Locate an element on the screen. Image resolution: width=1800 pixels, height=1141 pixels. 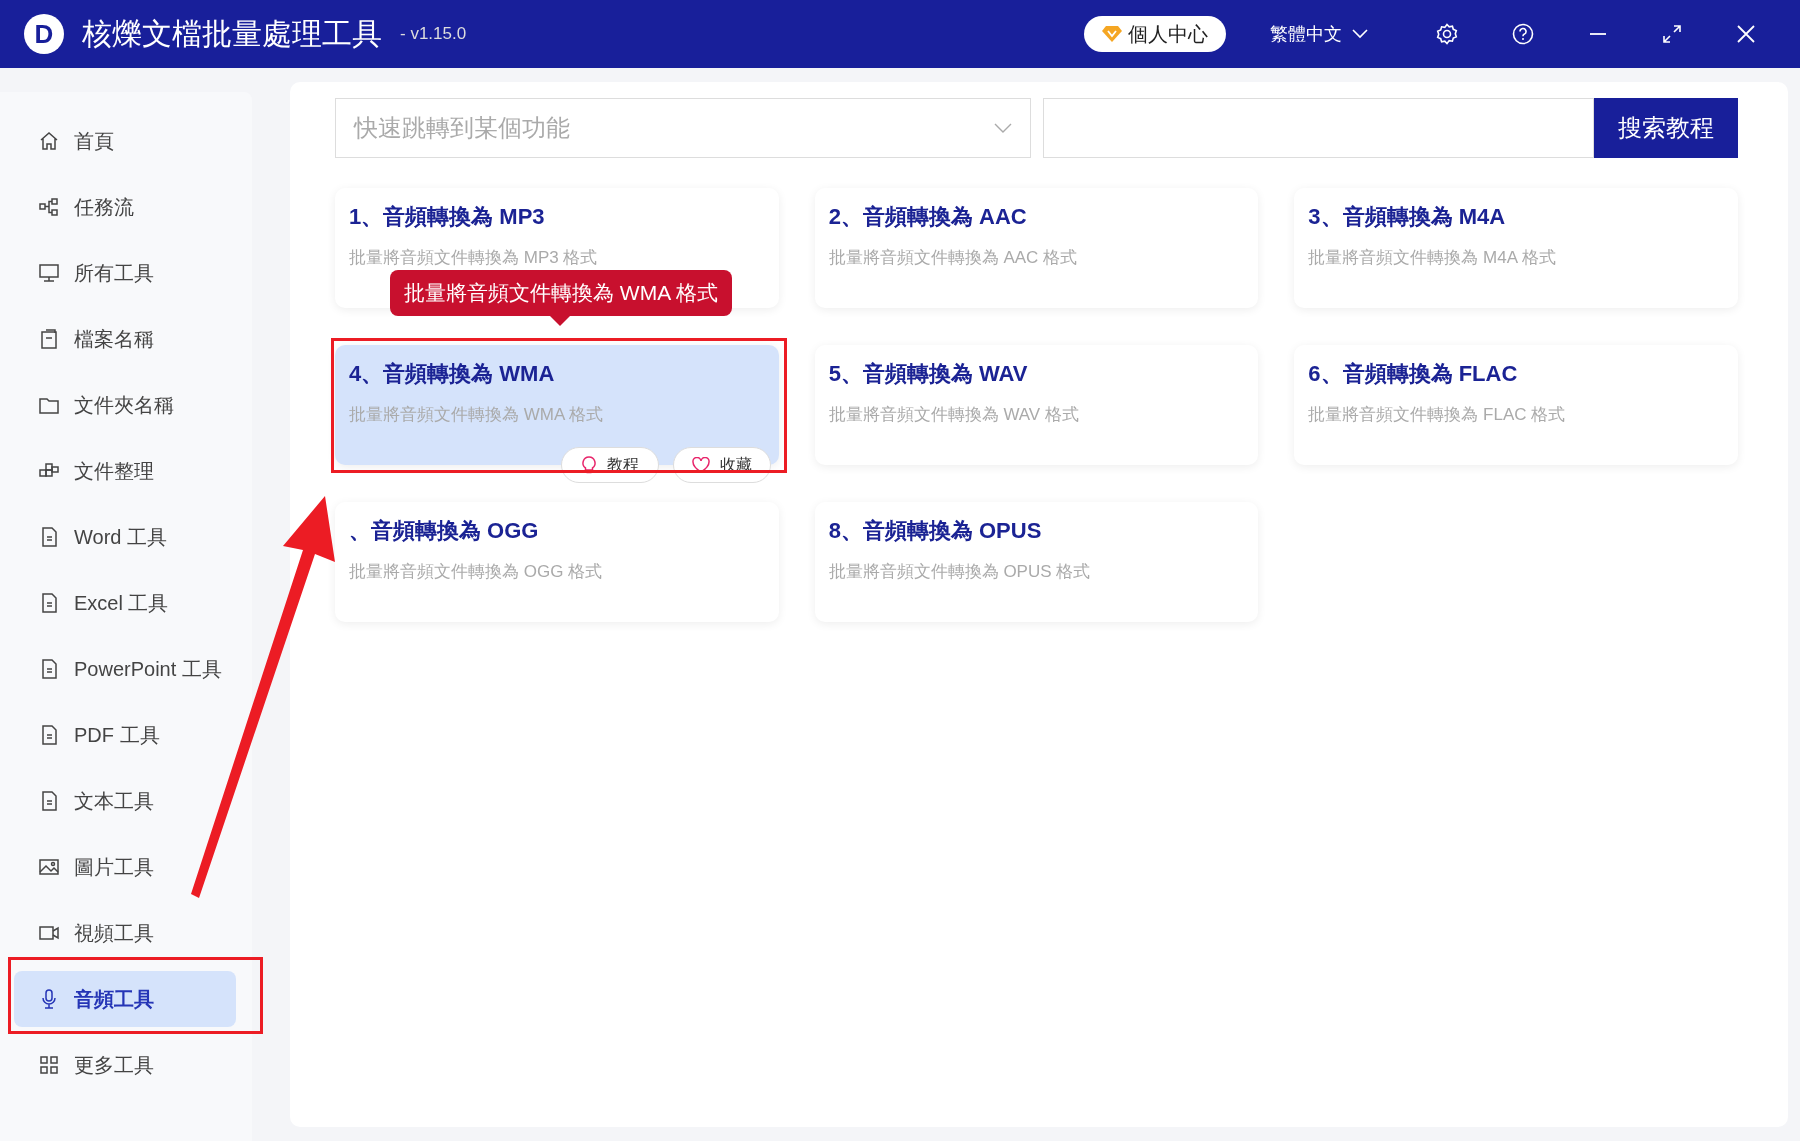
card-description: 批量將音頻文件轉換為 OPUS 格式 is located at coordinates (959, 572).